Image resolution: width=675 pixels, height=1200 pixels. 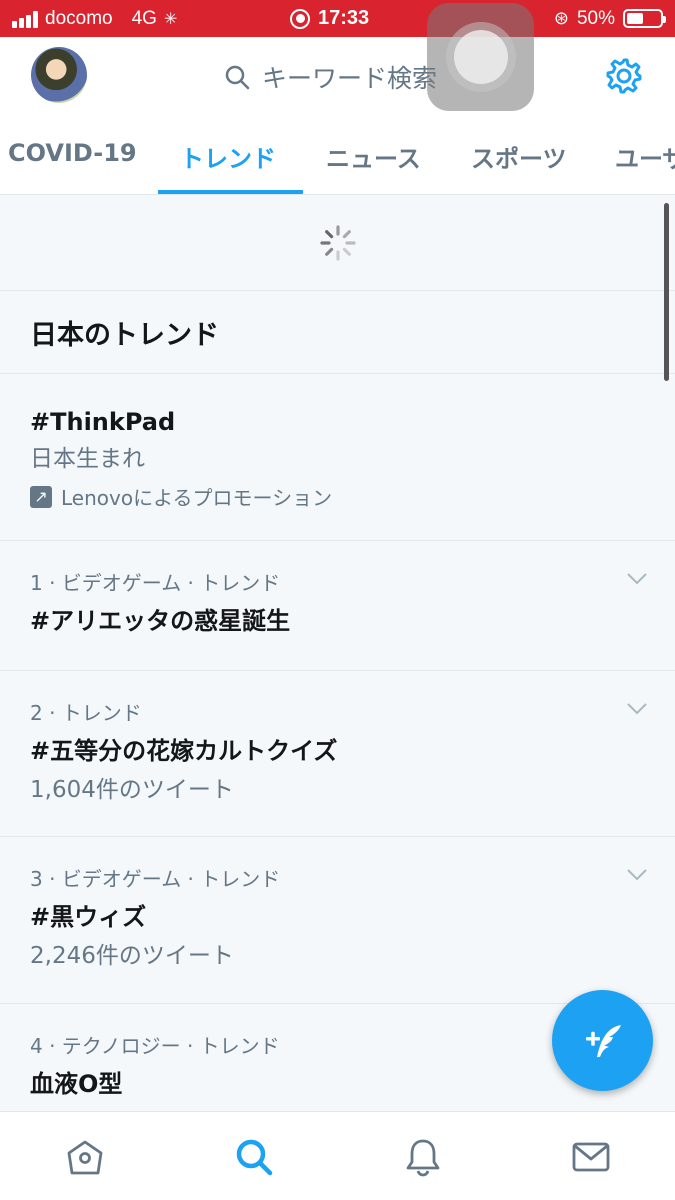 What do you see at coordinates (103, 422) in the screenshot?
I see `trend-name: #ThinkPad` at bounding box center [103, 422].